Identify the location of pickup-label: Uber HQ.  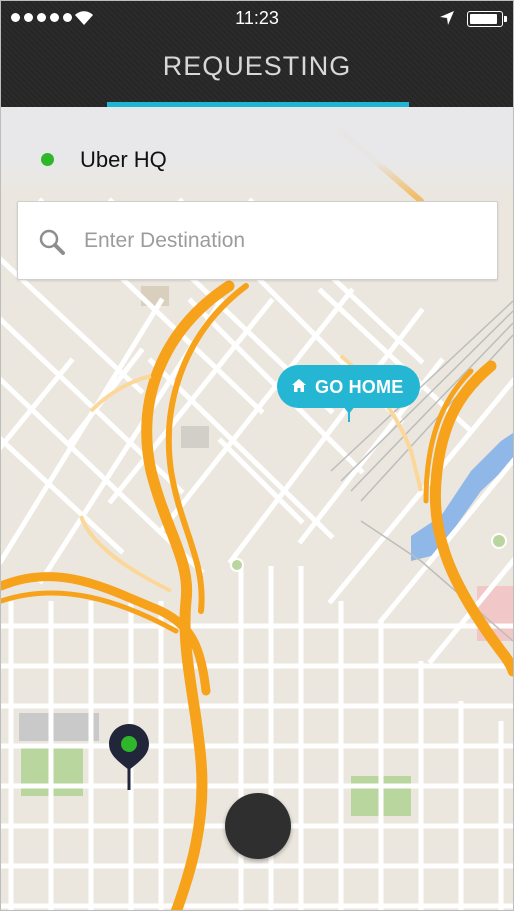
(123, 159).